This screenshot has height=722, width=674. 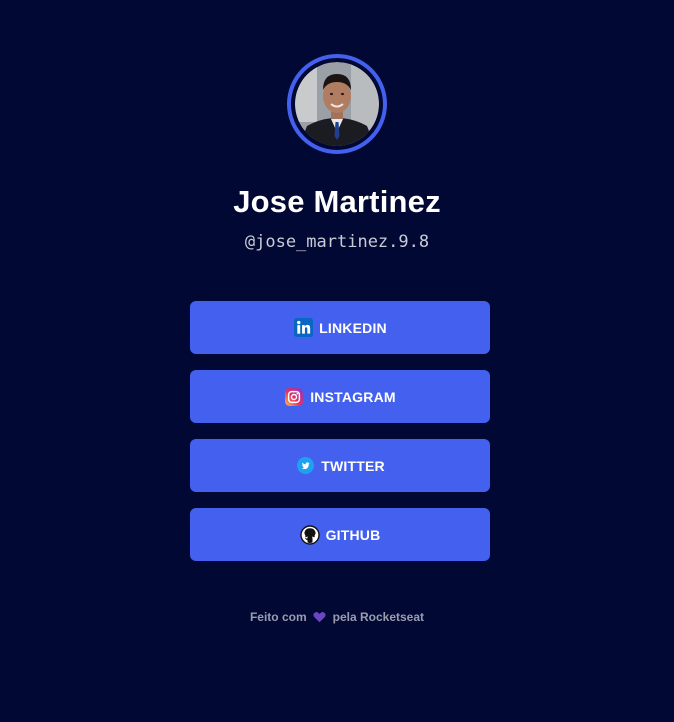 I want to click on twitter-button: TWITTER, so click(x=340, y=465).